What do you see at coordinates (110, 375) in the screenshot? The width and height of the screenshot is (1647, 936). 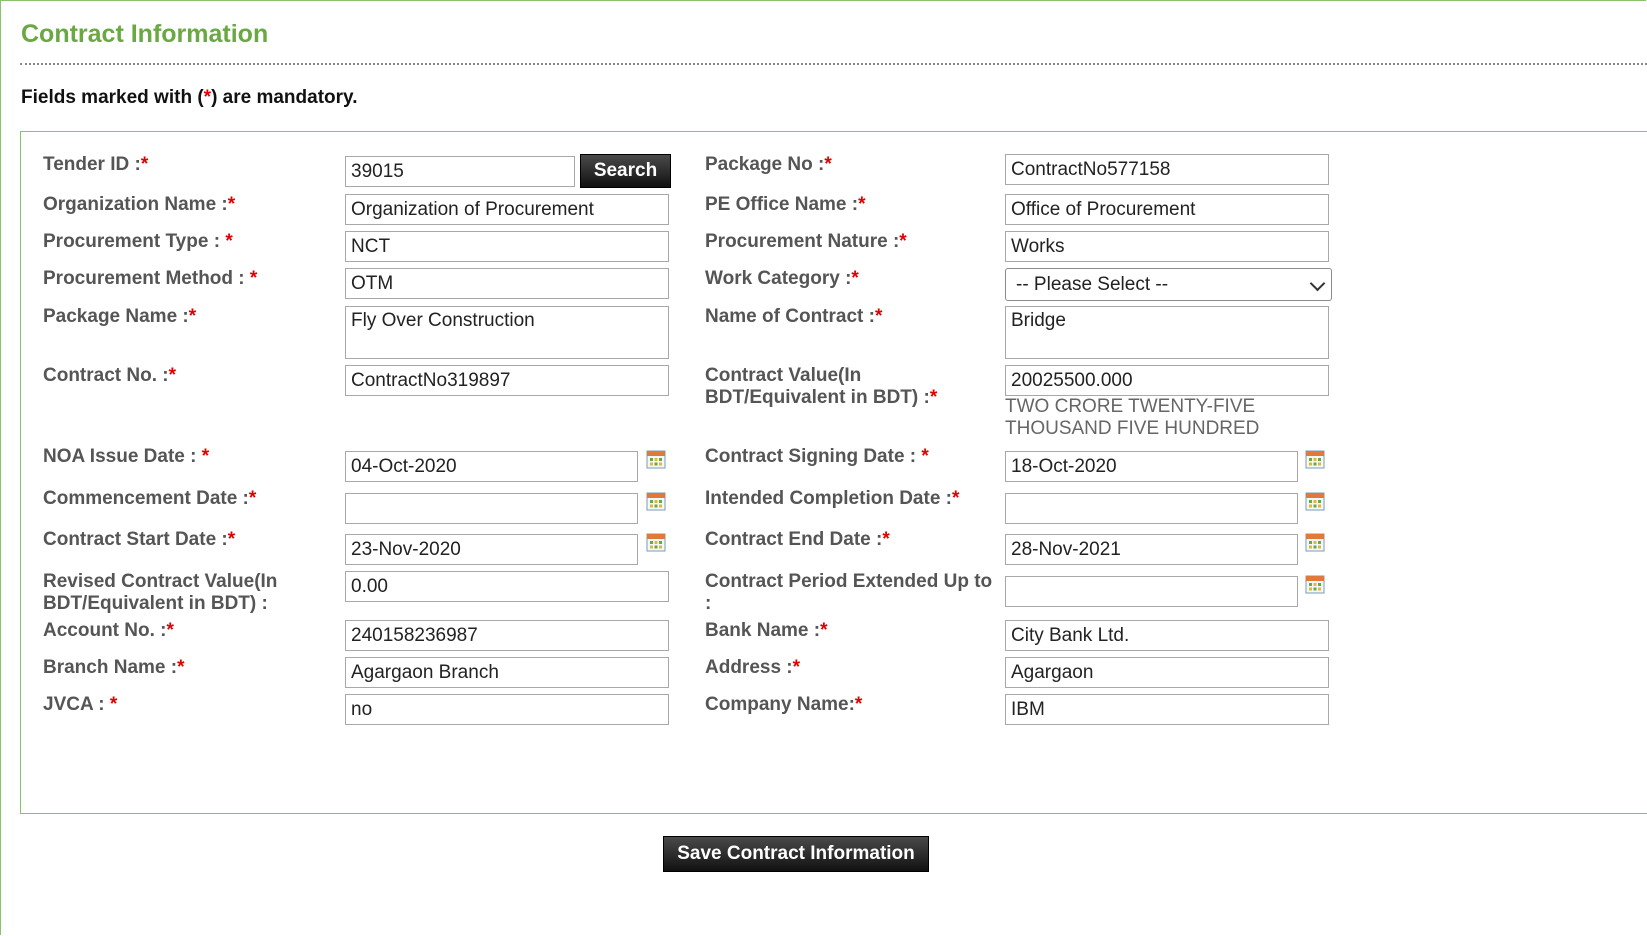 I see `contract-no-label: Contract No. :*` at bounding box center [110, 375].